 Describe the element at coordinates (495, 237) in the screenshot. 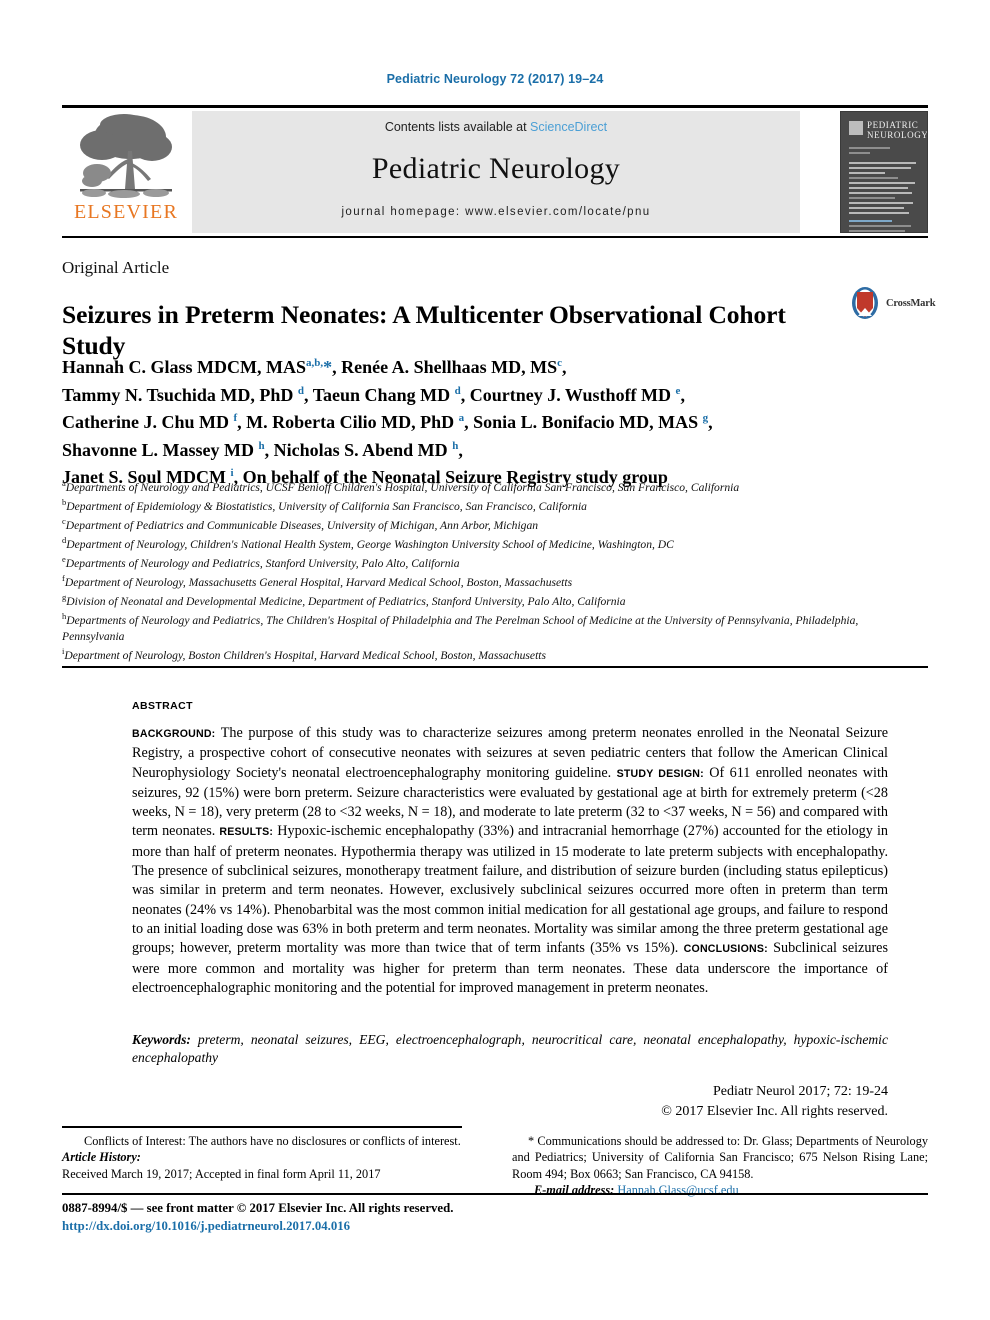

I see `masthead-bottom-rule` at that location.